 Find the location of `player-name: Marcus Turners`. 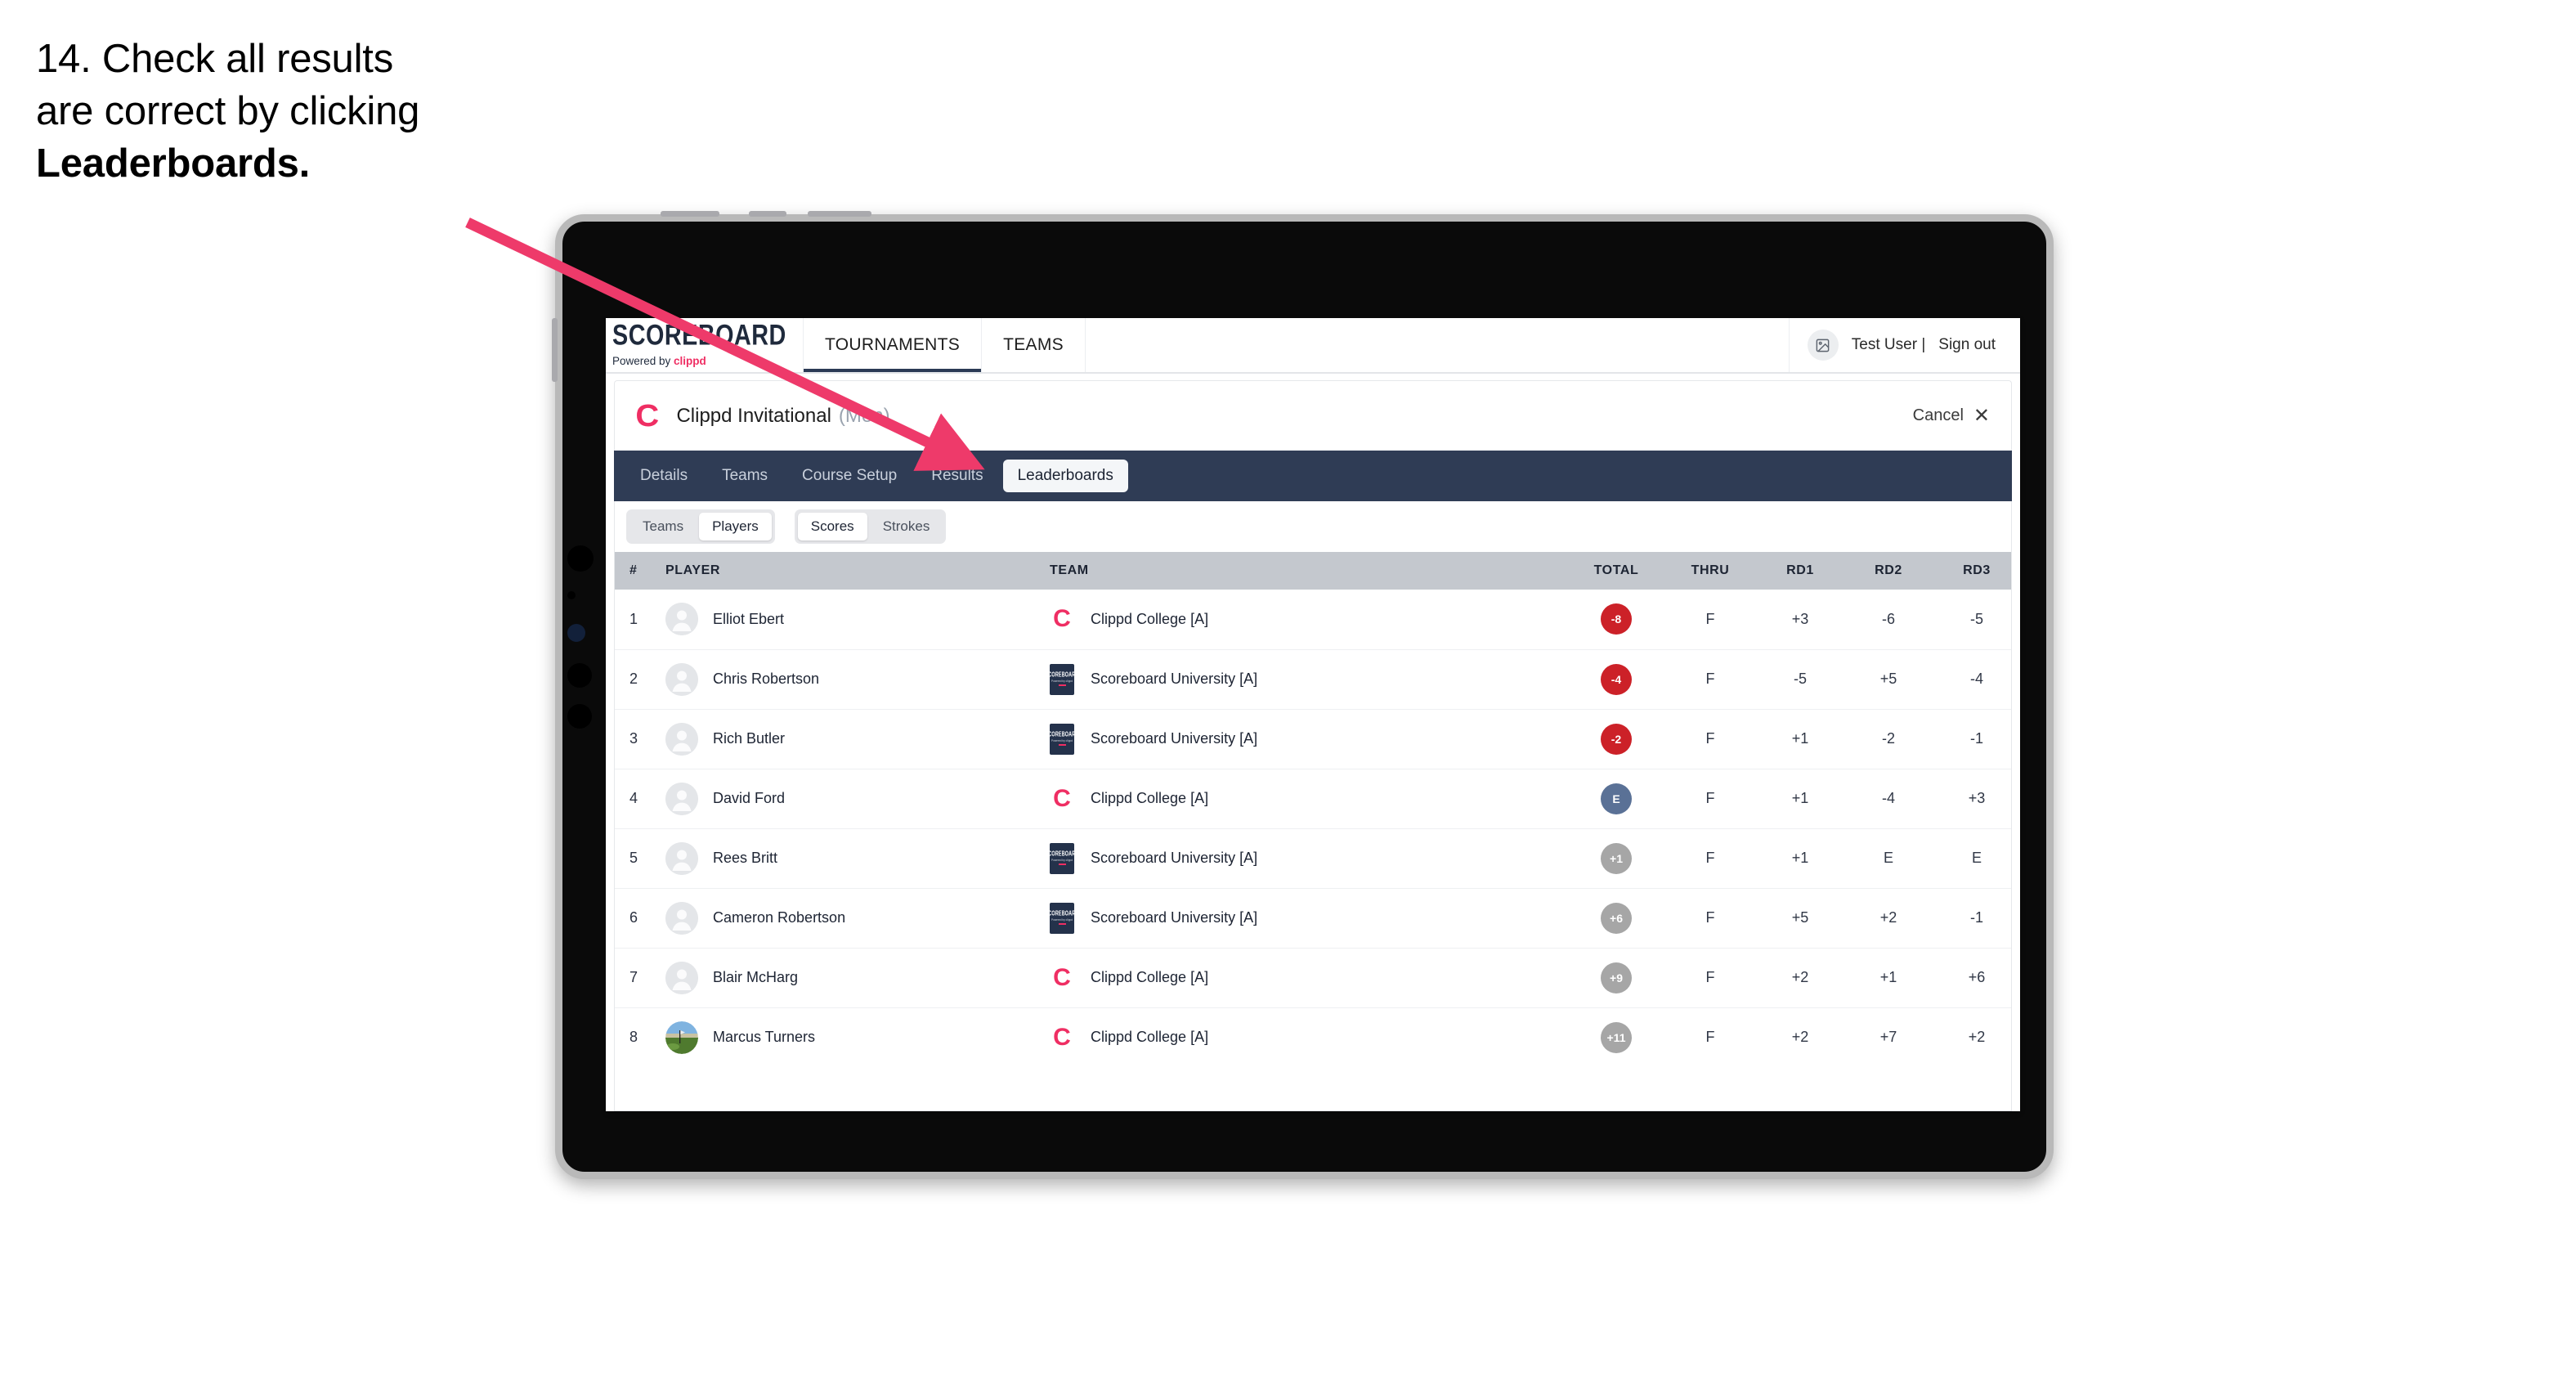

player-name: Marcus Turners is located at coordinates (764, 1037).